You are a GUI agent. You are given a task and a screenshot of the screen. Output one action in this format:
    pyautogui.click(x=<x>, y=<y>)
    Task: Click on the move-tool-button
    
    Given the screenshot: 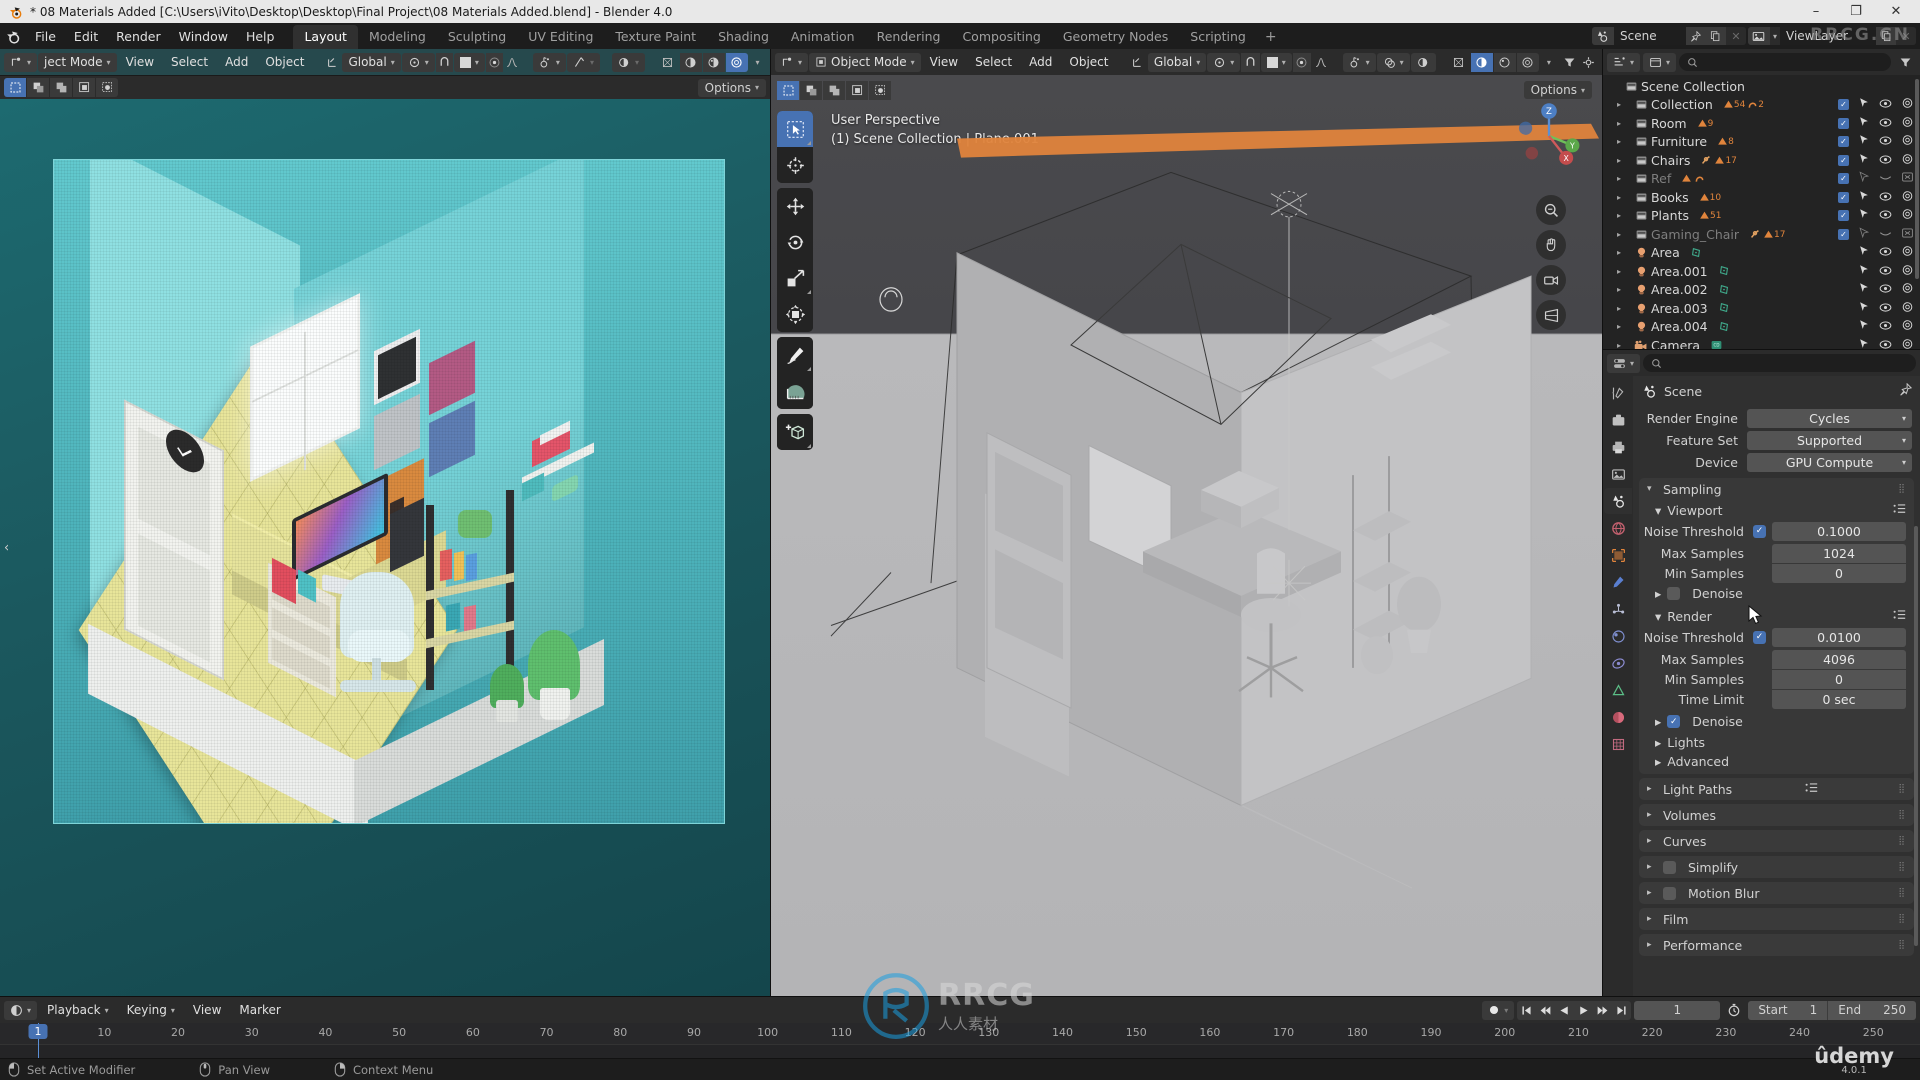 What is the action you would take?
    pyautogui.click(x=795, y=206)
    